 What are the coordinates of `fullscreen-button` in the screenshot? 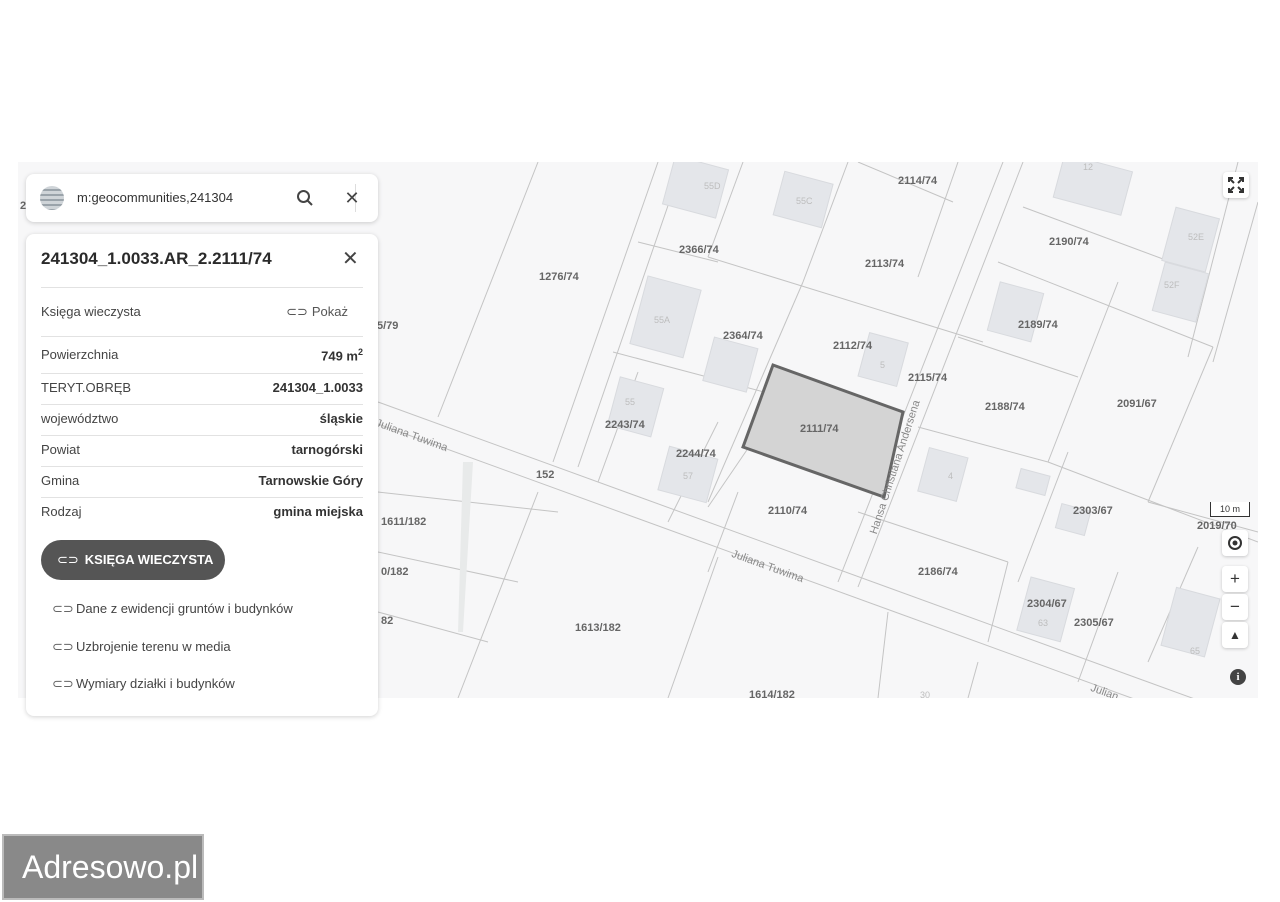 It's located at (1236, 185).